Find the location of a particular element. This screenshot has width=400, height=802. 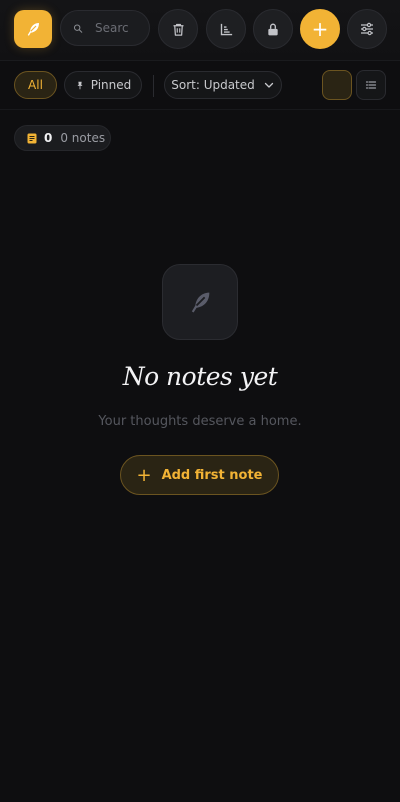

trash-icon is located at coordinates (178, 29).